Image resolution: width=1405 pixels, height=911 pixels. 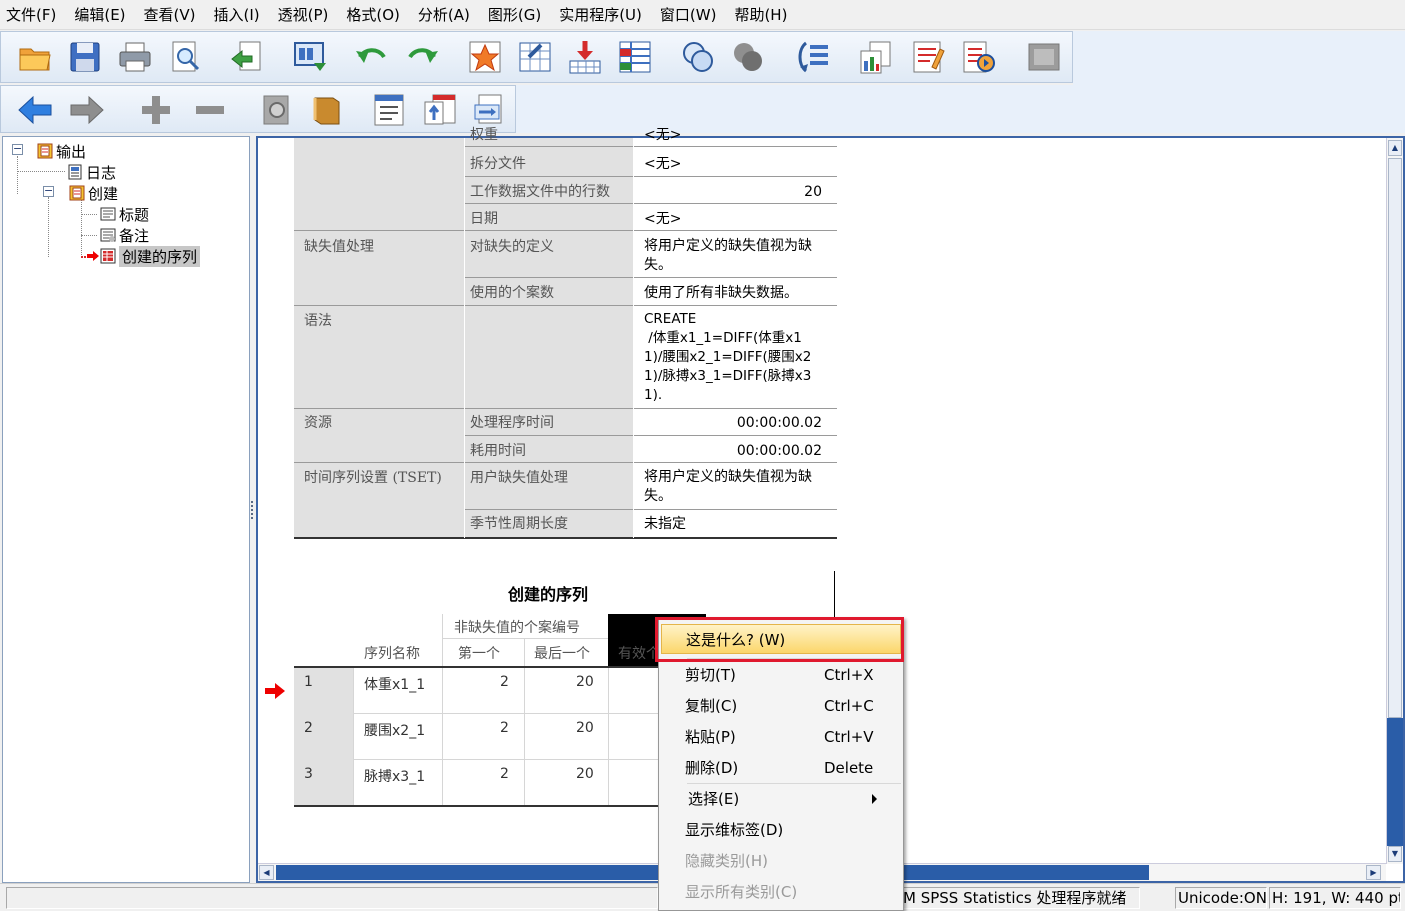 What do you see at coordinates (781, 706) in the screenshot?
I see `menu-copy: 复制(C) Ctrl+C` at bounding box center [781, 706].